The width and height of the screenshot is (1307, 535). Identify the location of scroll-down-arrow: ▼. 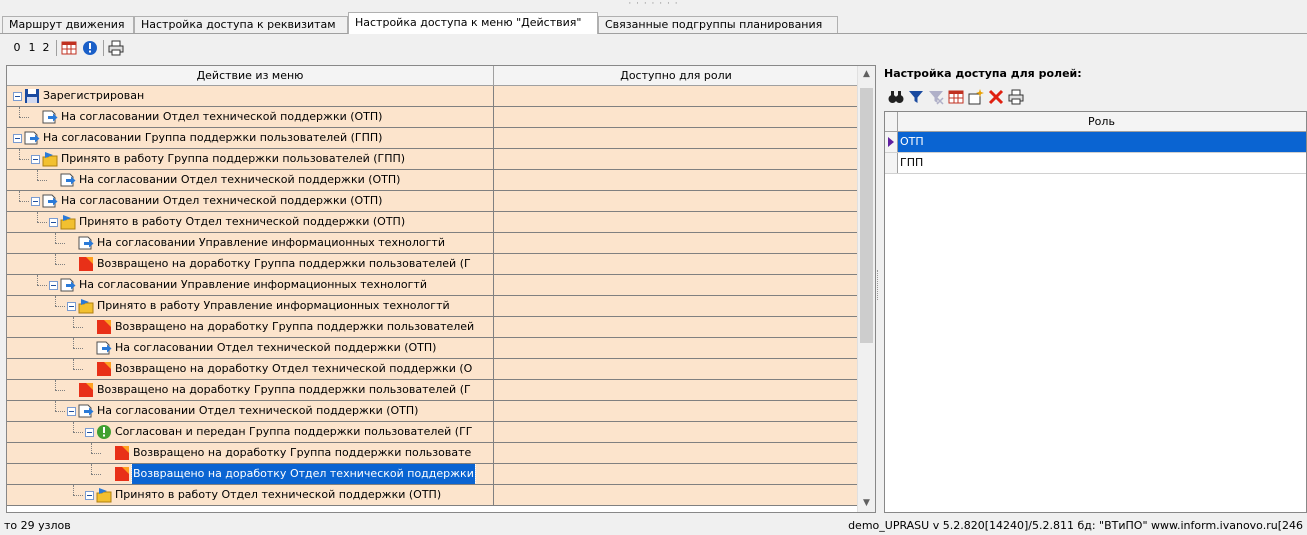
(866, 503).